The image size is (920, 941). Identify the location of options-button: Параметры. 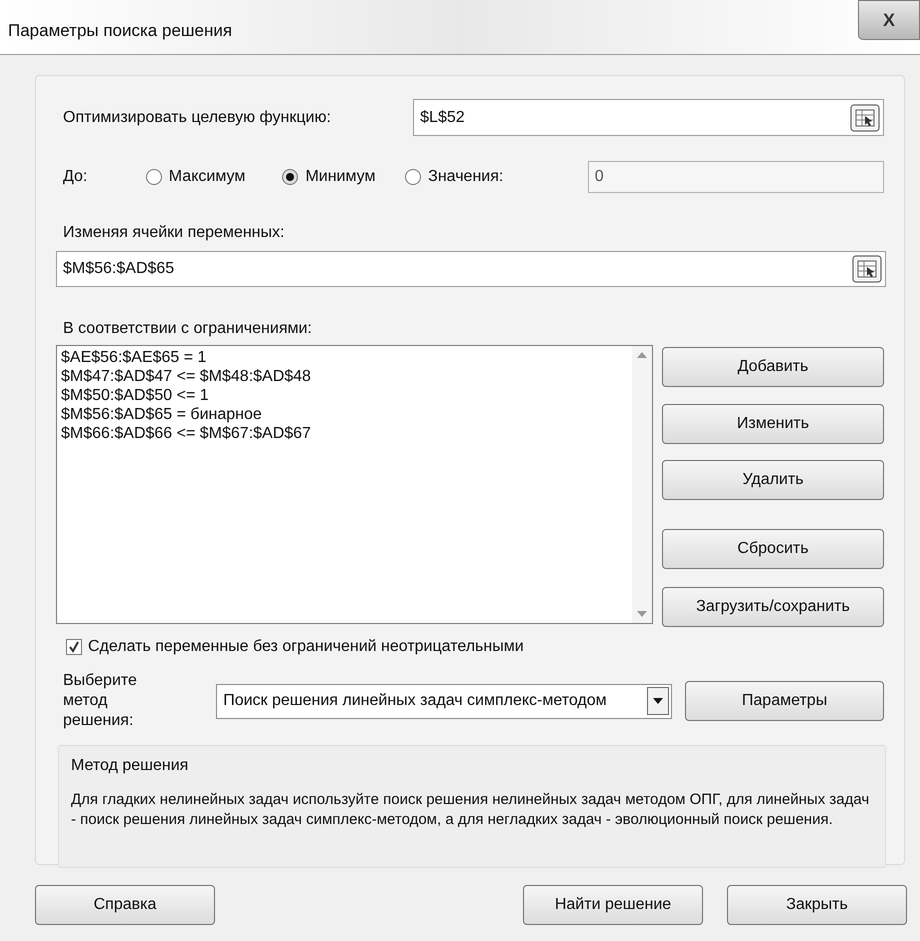
(784, 701).